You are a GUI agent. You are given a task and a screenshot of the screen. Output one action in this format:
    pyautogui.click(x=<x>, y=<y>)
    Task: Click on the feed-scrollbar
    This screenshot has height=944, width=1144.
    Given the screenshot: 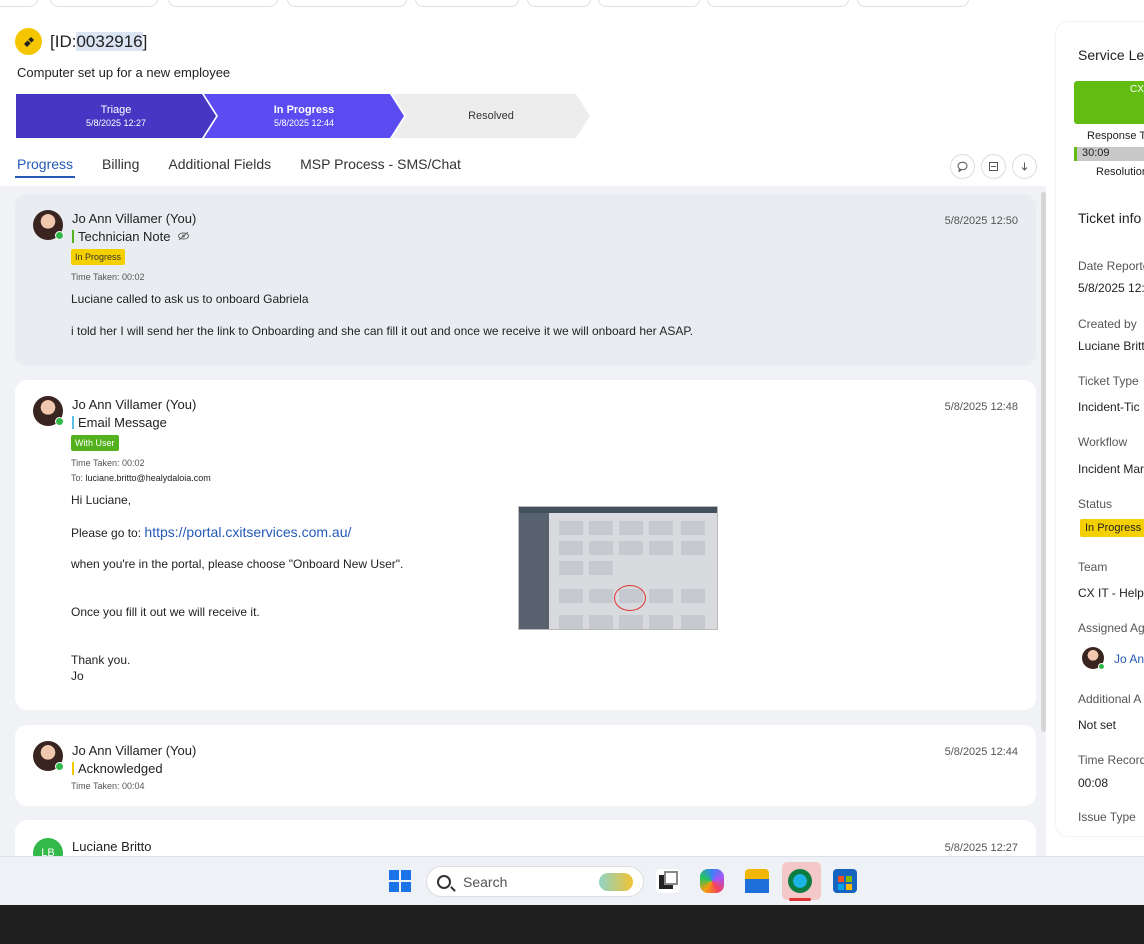 What is the action you would take?
    pyautogui.click(x=1043, y=462)
    